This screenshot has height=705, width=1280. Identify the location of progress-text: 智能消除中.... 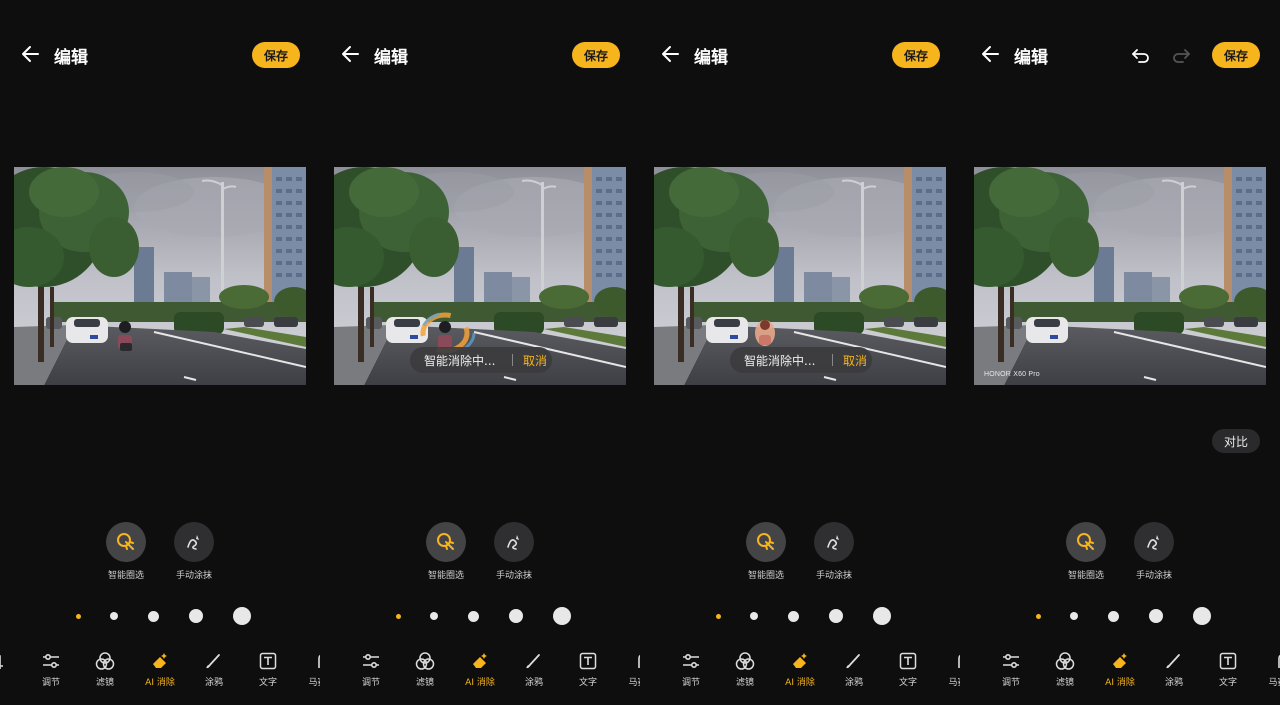
(780, 360).